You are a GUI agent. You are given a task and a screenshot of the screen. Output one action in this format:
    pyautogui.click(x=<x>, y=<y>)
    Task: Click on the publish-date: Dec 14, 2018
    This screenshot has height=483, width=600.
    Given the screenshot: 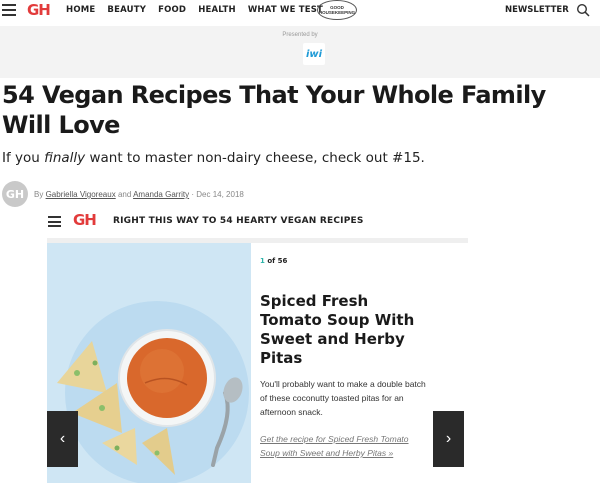 What is the action you would take?
    pyautogui.click(x=220, y=194)
    